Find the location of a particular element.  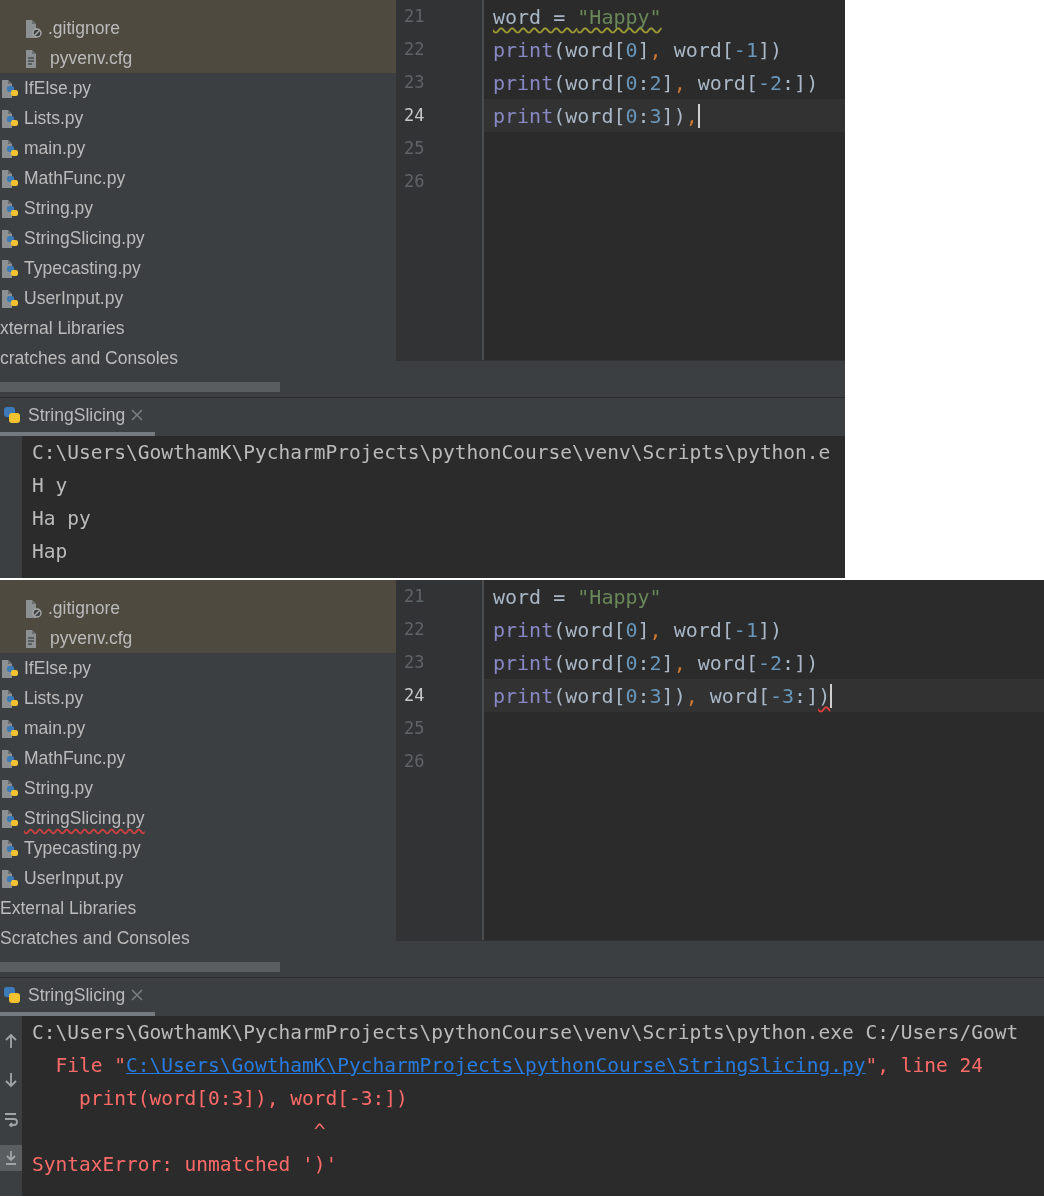

console-line: H y is located at coordinates (50, 485).